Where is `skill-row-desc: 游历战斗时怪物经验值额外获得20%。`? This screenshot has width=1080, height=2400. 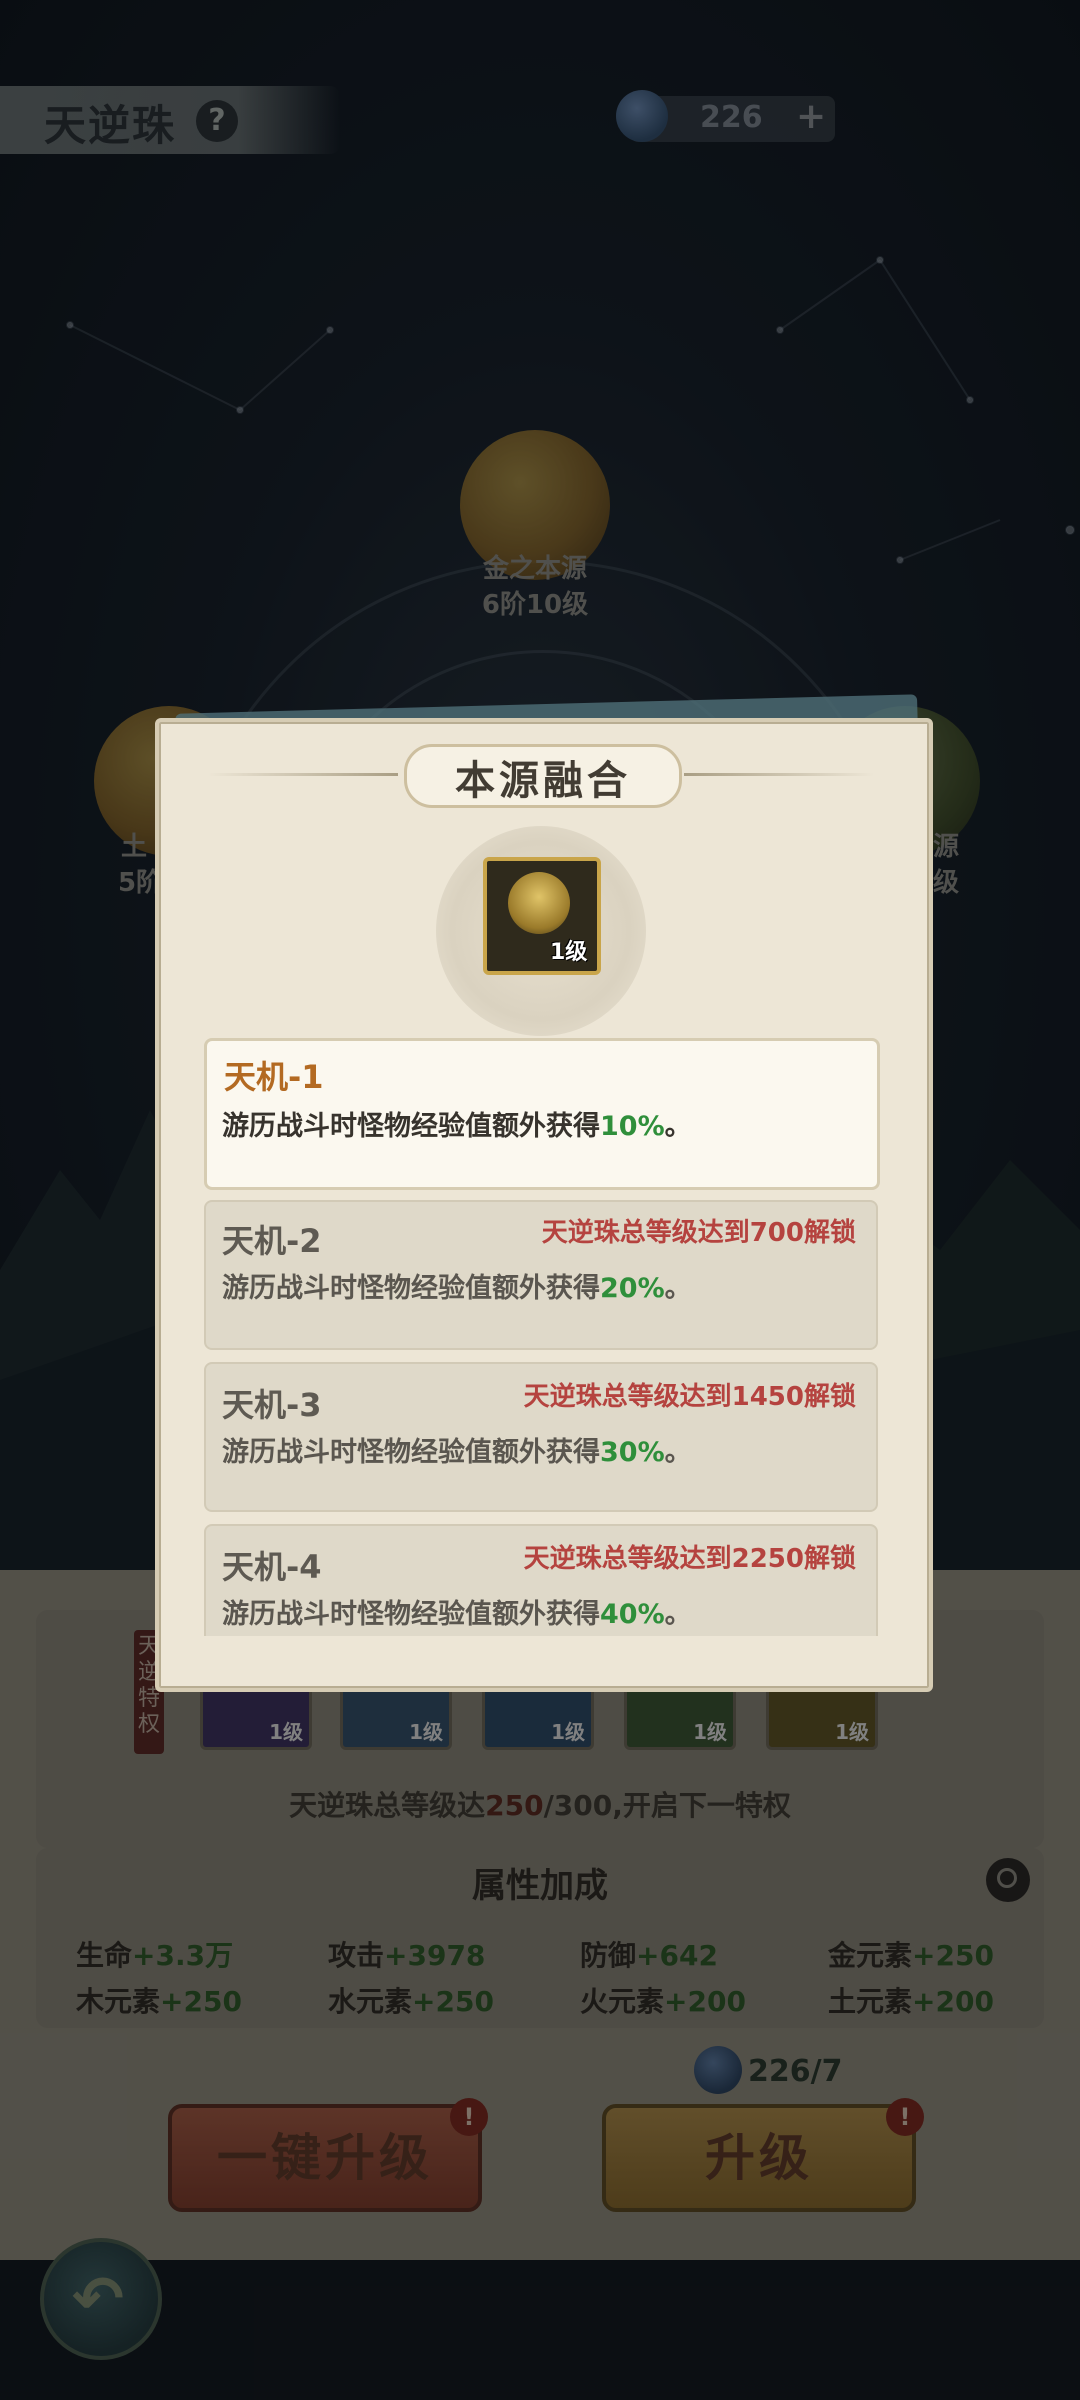
skill-row-desc: 游历战斗时怪物经验值额外获得20%。 is located at coordinates (457, 1288).